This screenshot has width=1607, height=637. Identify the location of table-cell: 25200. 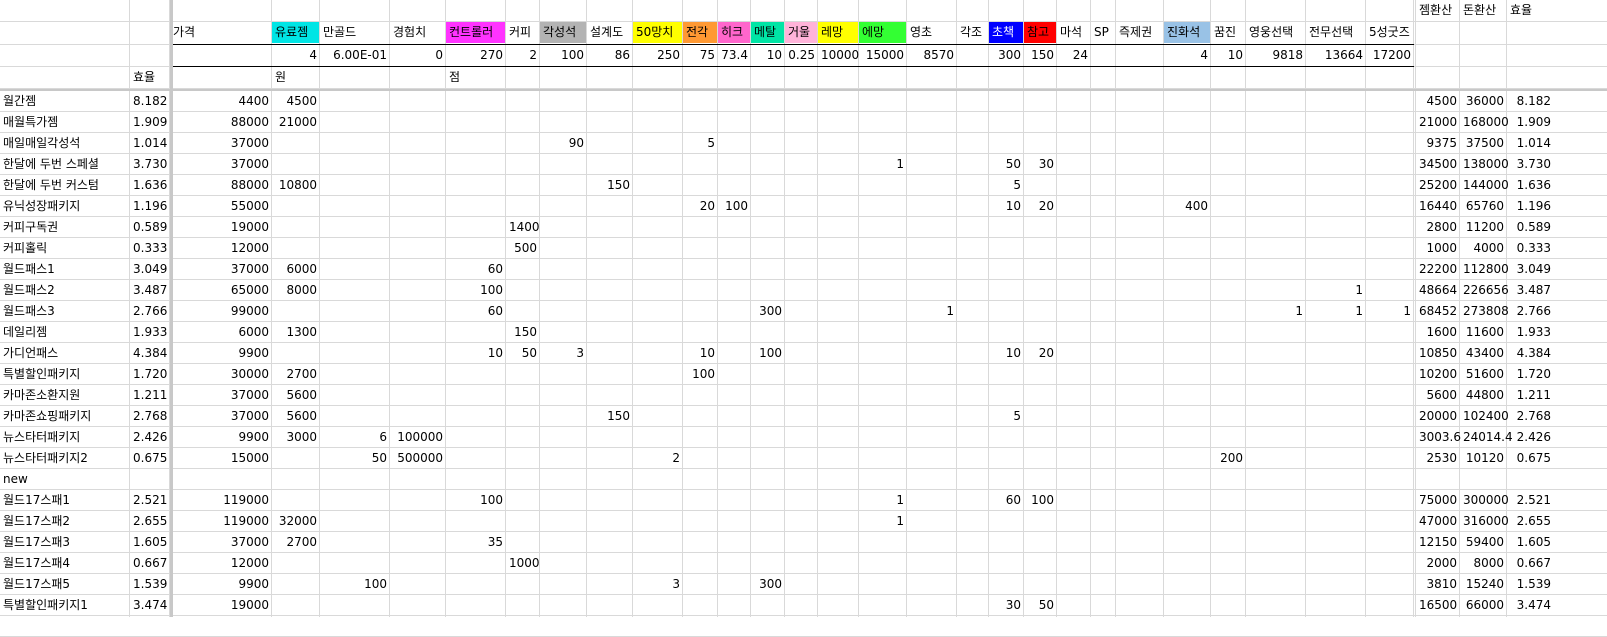
(1438, 185).